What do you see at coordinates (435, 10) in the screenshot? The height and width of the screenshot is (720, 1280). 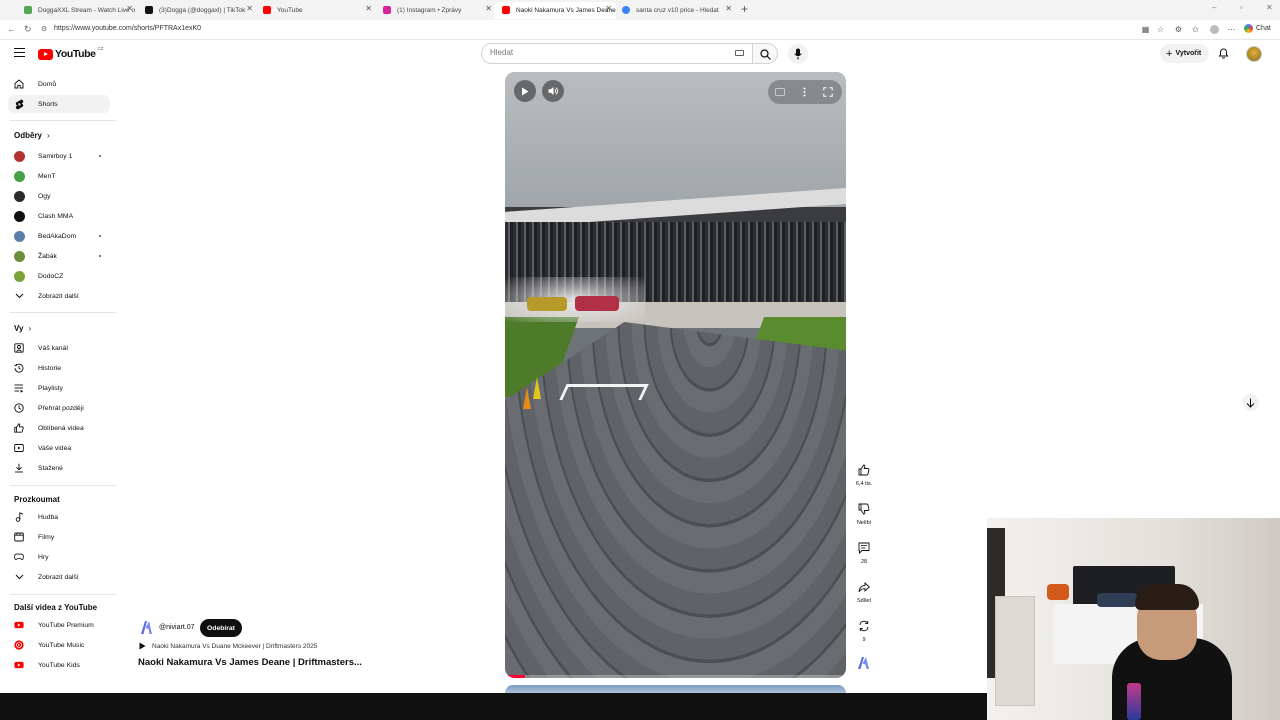 I see `browser-tab-4: (1) Instagram • Zprávy ✕` at bounding box center [435, 10].